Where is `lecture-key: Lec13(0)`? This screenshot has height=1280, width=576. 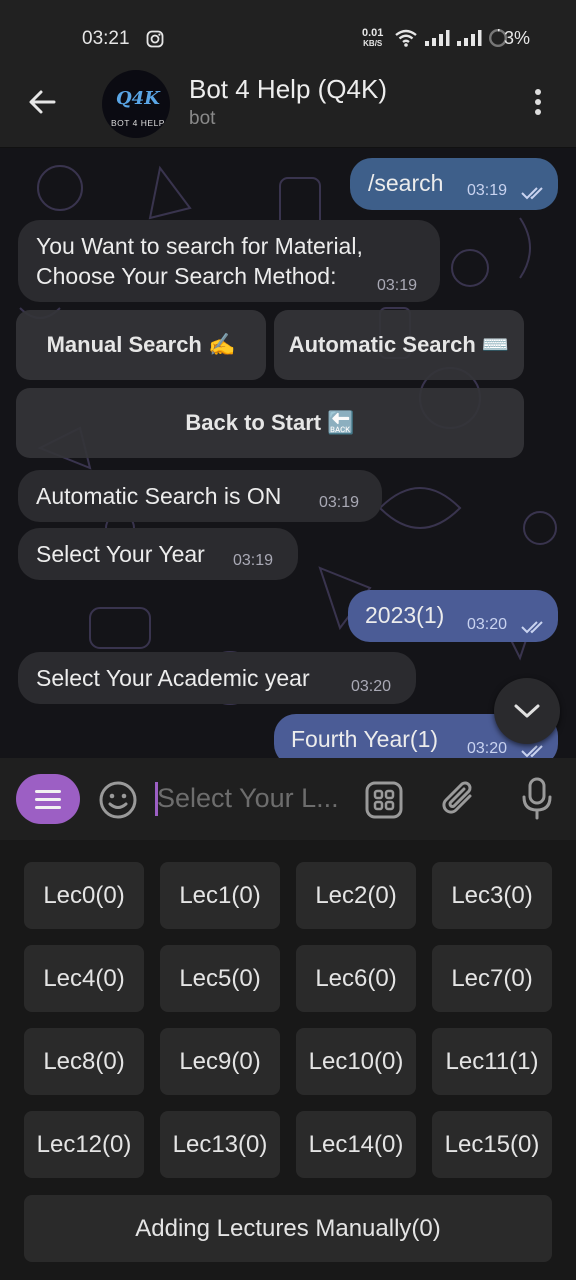
lecture-key: Lec13(0) is located at coordinates (220, 1144).